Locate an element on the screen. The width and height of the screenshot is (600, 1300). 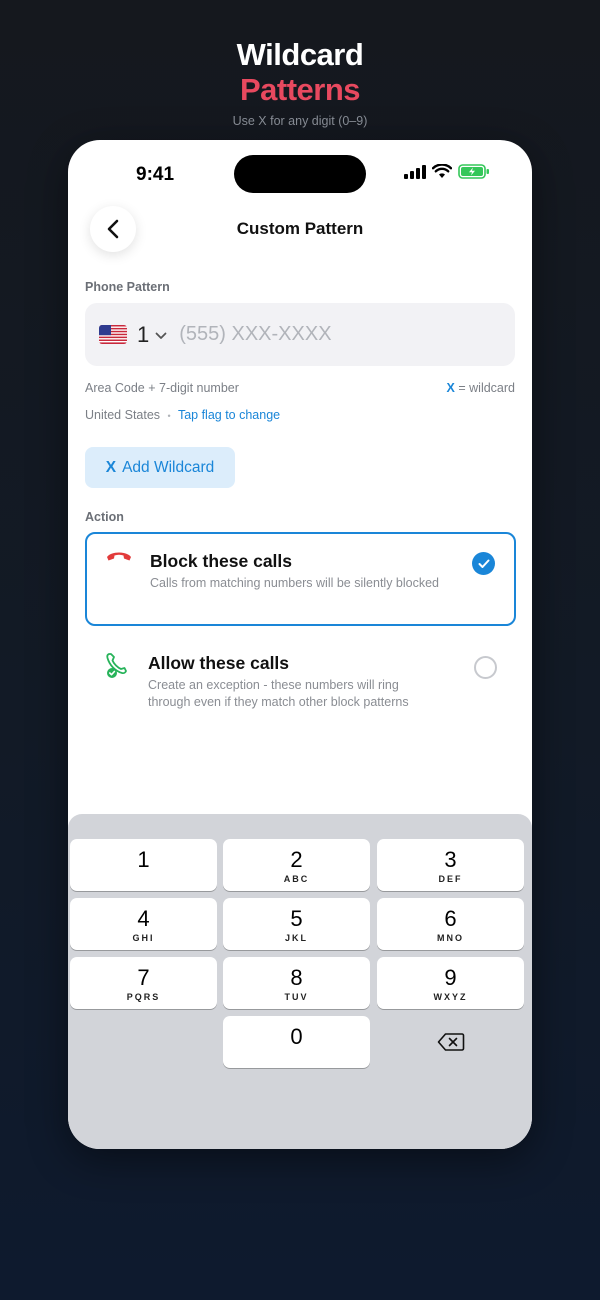
key-2: 2 ABC is located at coordinates (296, 865).